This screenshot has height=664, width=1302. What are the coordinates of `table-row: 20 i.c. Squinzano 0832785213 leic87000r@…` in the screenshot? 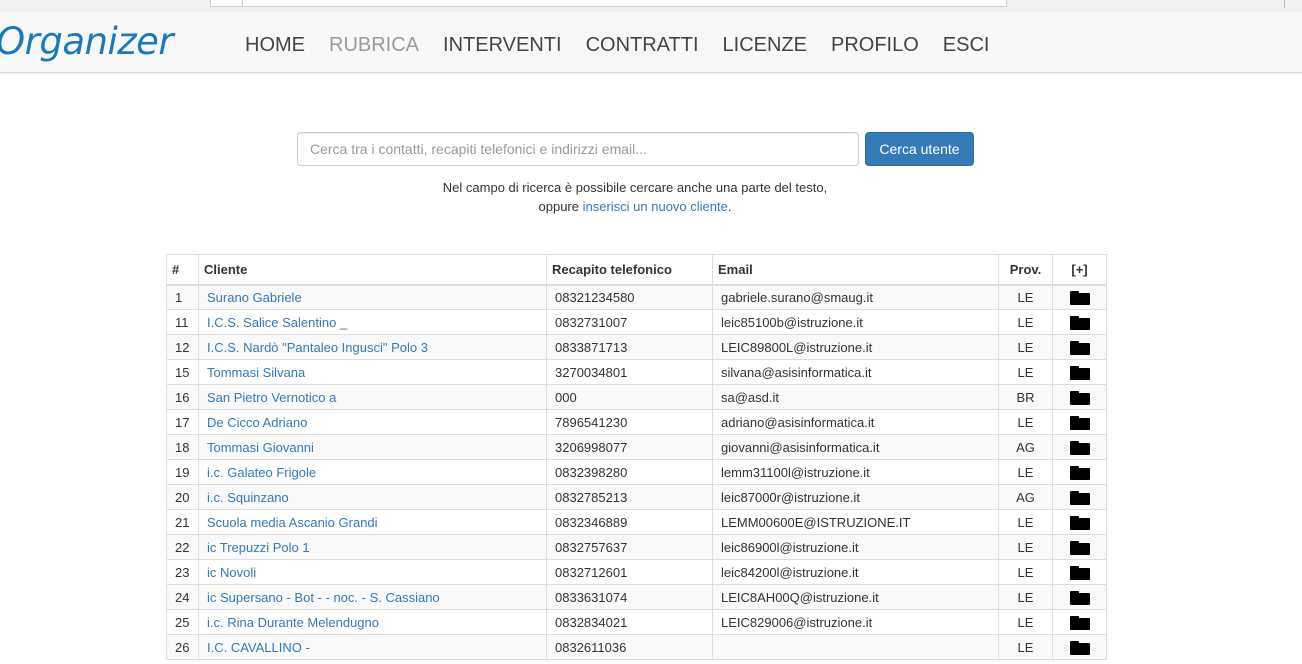 It's located at (636, 497).